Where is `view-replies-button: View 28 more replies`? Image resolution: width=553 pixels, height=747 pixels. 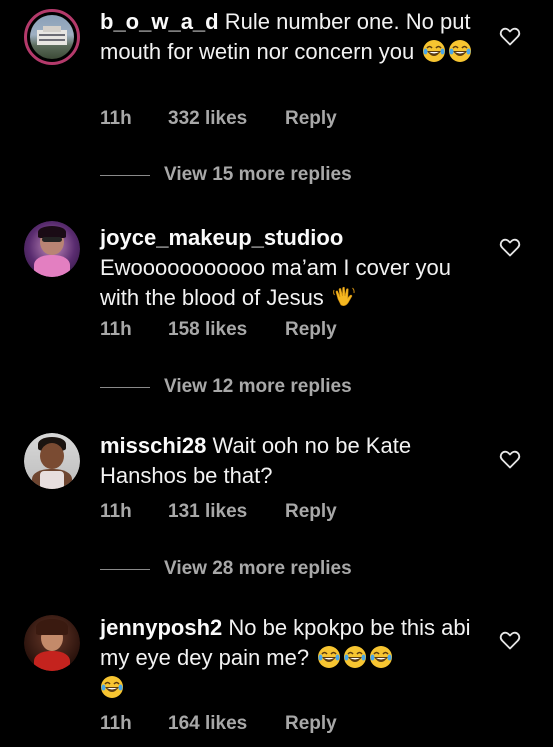 view-replies-button: View 28 more replies is located at coordinates (226, 569).